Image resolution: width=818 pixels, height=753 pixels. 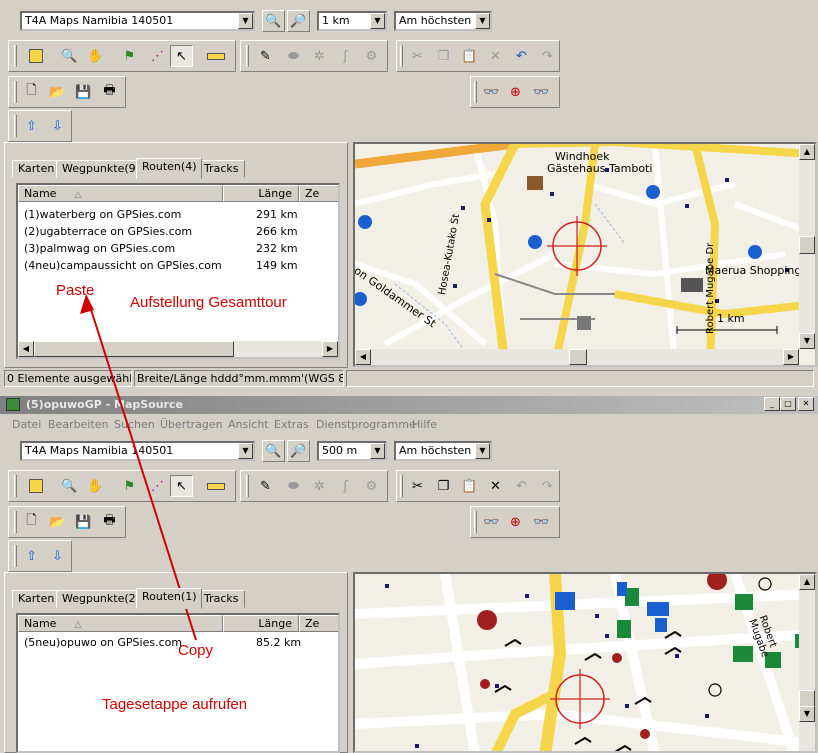 What do you see at coordinates (491, 92) in the screenshot?
I see `find-button: 👓` at bounding box center [491, 92].